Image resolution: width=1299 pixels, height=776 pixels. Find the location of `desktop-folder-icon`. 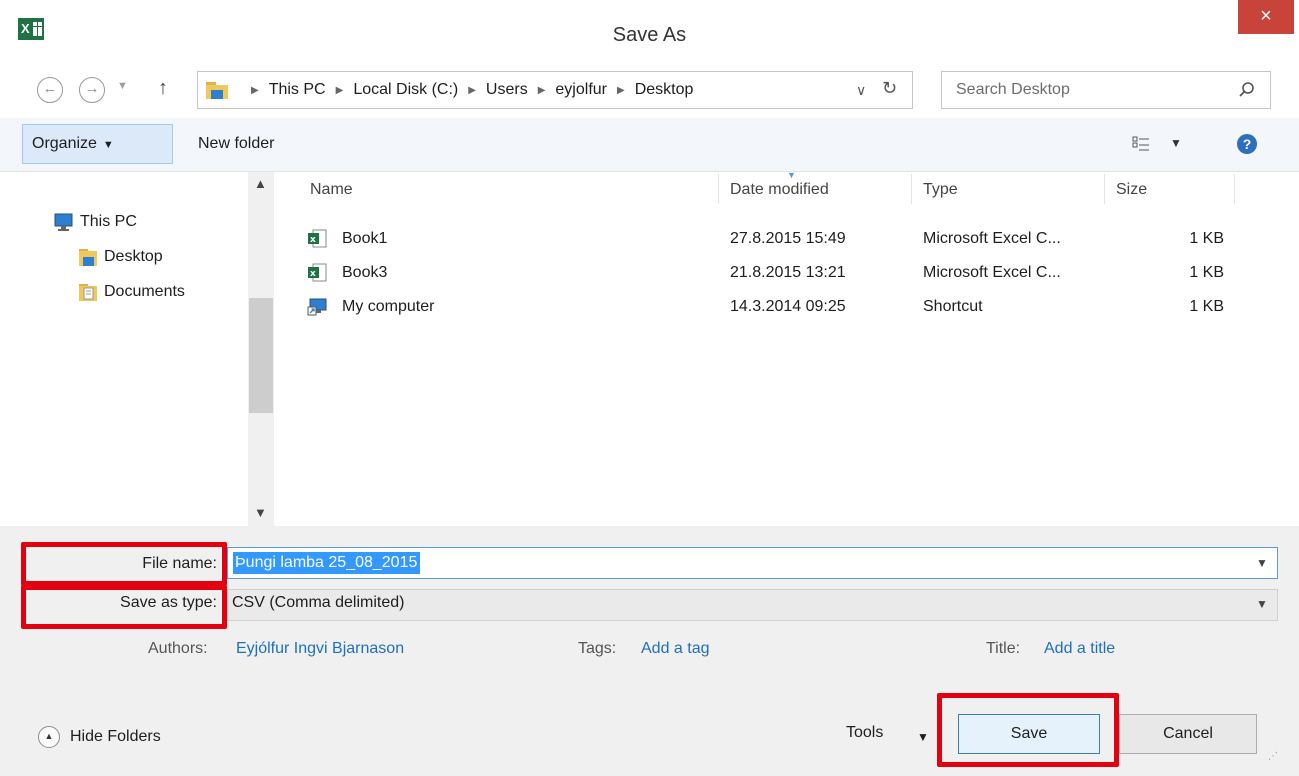

desktop-folder-icon is located at coordinates (88, 257).